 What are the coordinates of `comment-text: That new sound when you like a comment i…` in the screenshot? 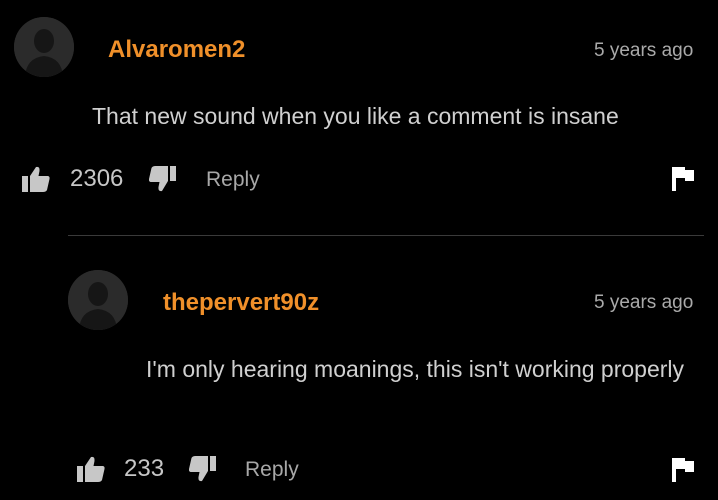 It's located at (355, 116).